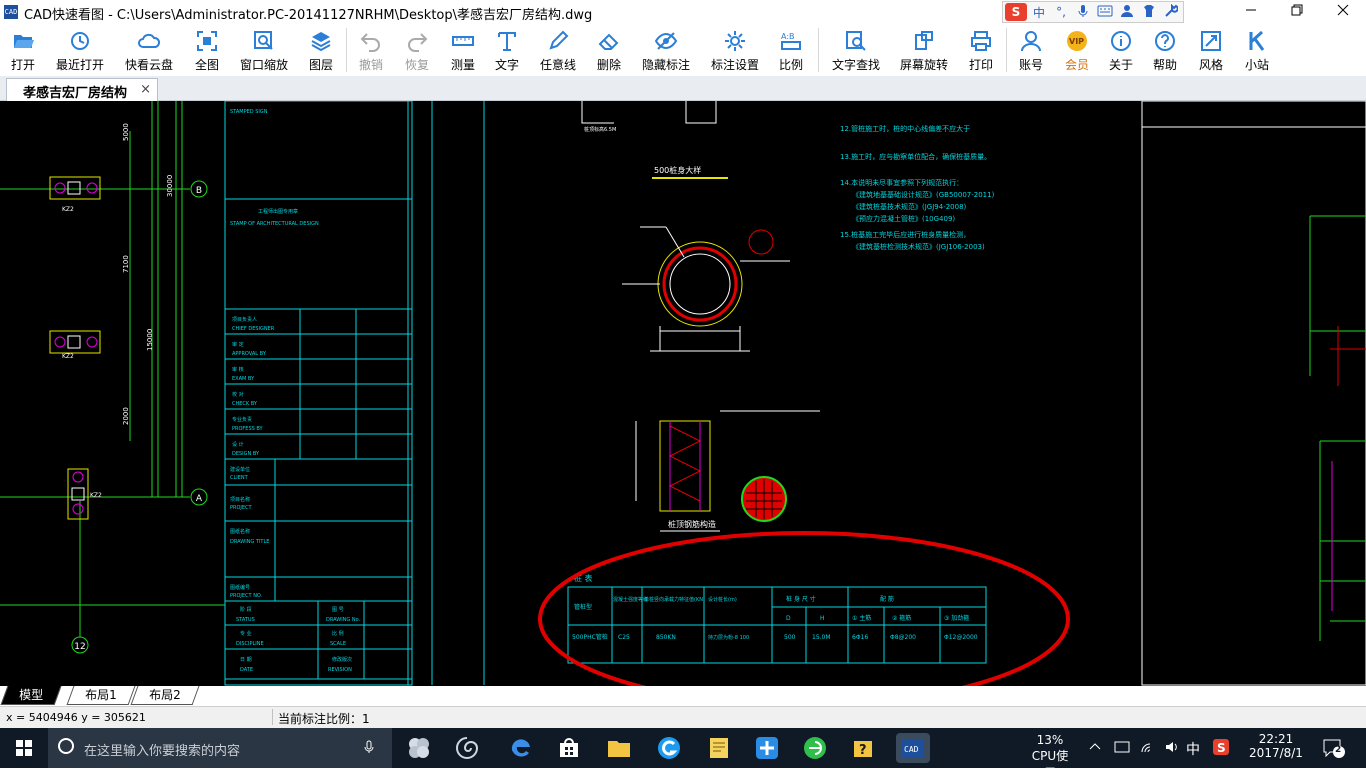 The image size is (1366, 781). Describe the element at coordinates (903, 637) in the screenshot. I see `svg-text: Φ8@200` at that location.